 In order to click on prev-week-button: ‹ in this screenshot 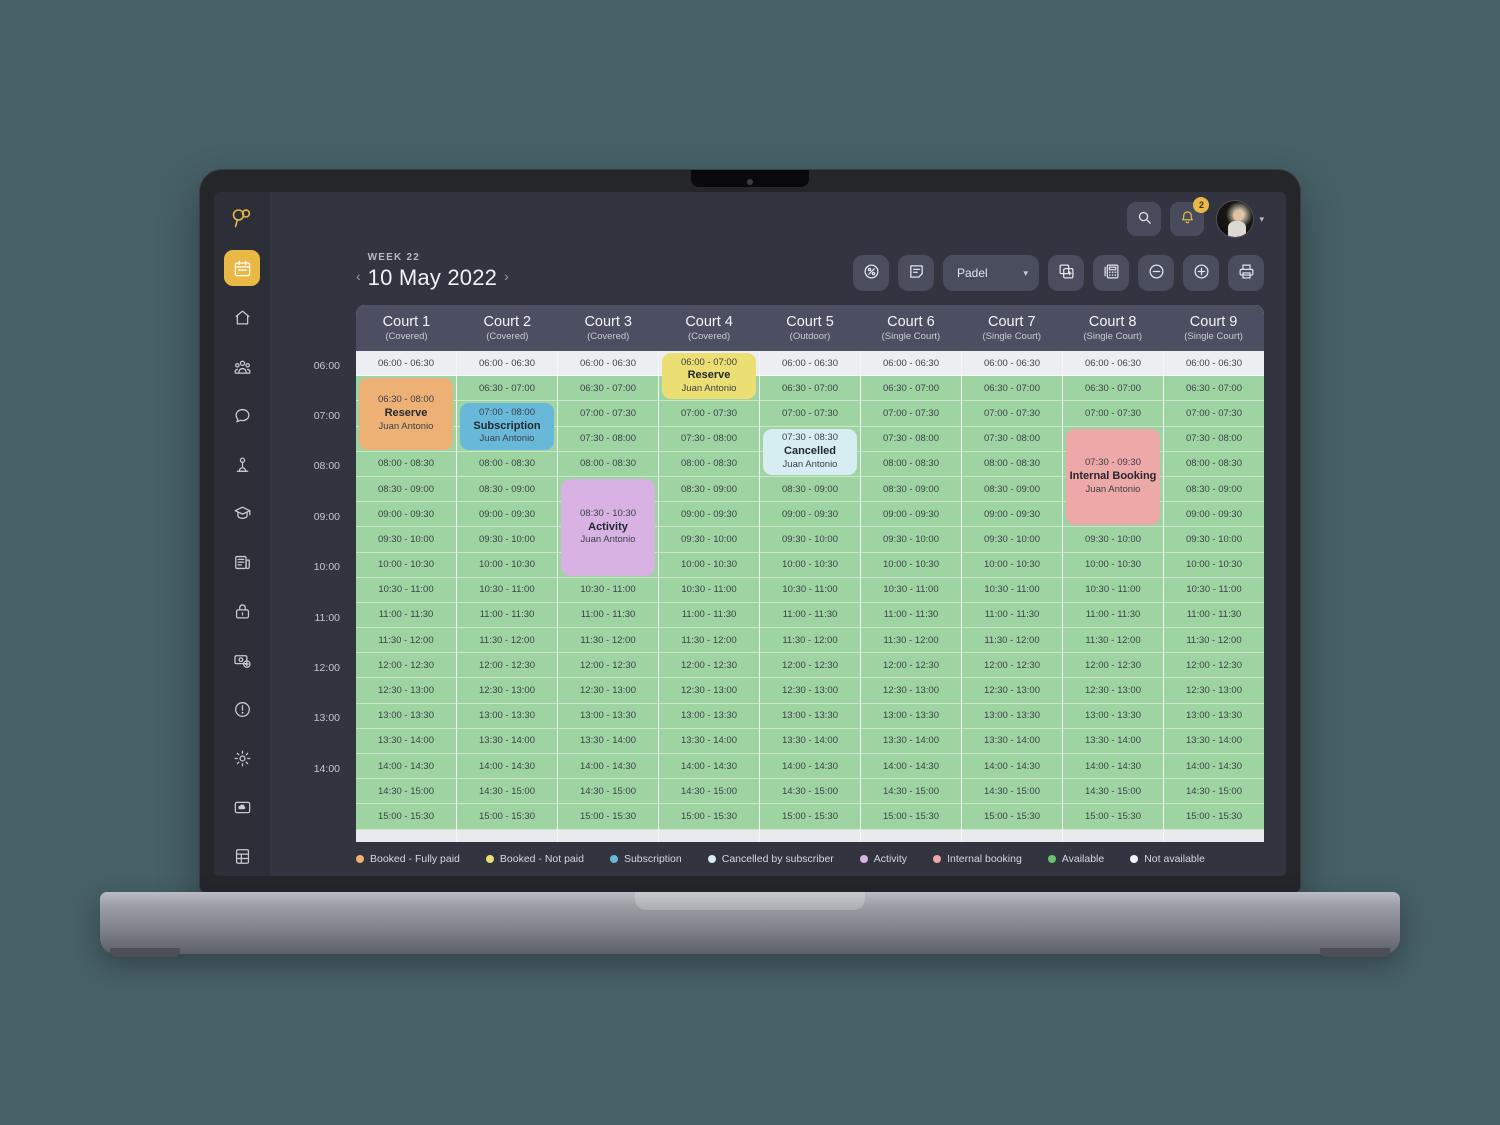, I will do `click(358, 276)`.